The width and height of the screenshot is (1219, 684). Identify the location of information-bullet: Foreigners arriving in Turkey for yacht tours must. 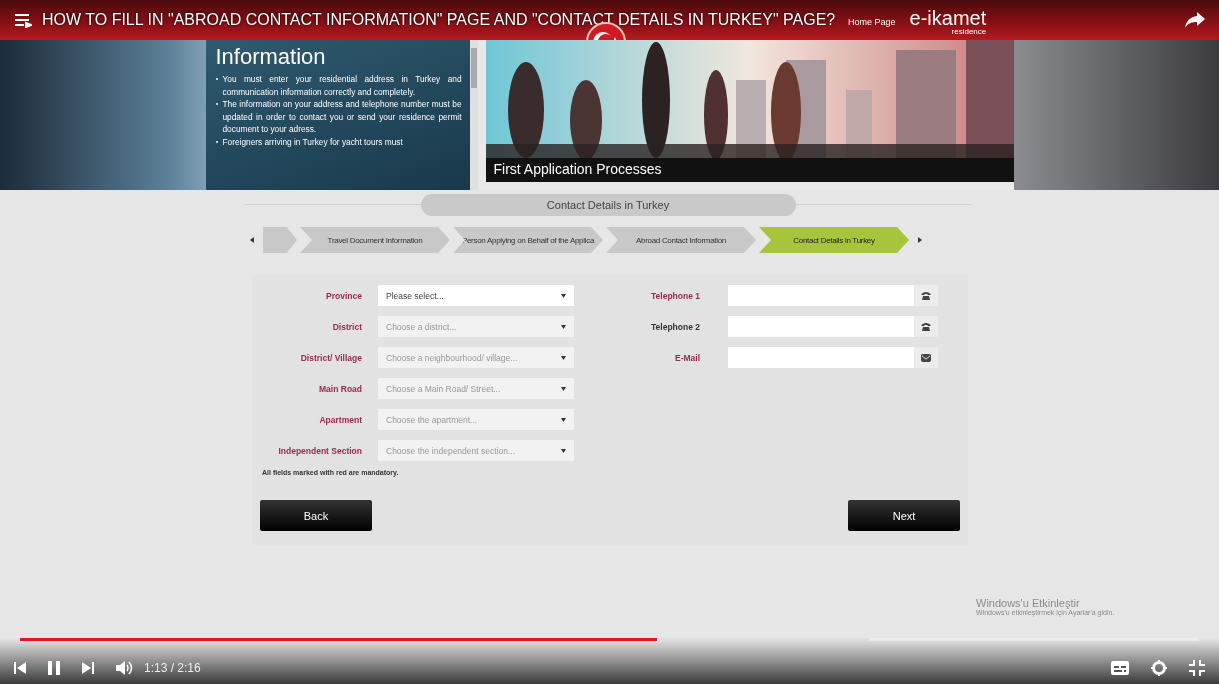
(312, 141).